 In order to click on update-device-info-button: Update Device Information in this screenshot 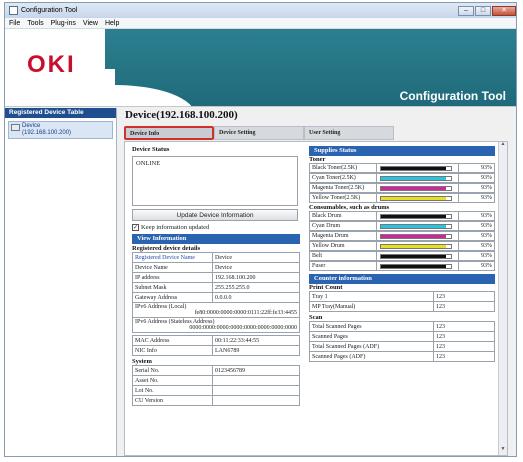, I will do `click(215, 215)`.